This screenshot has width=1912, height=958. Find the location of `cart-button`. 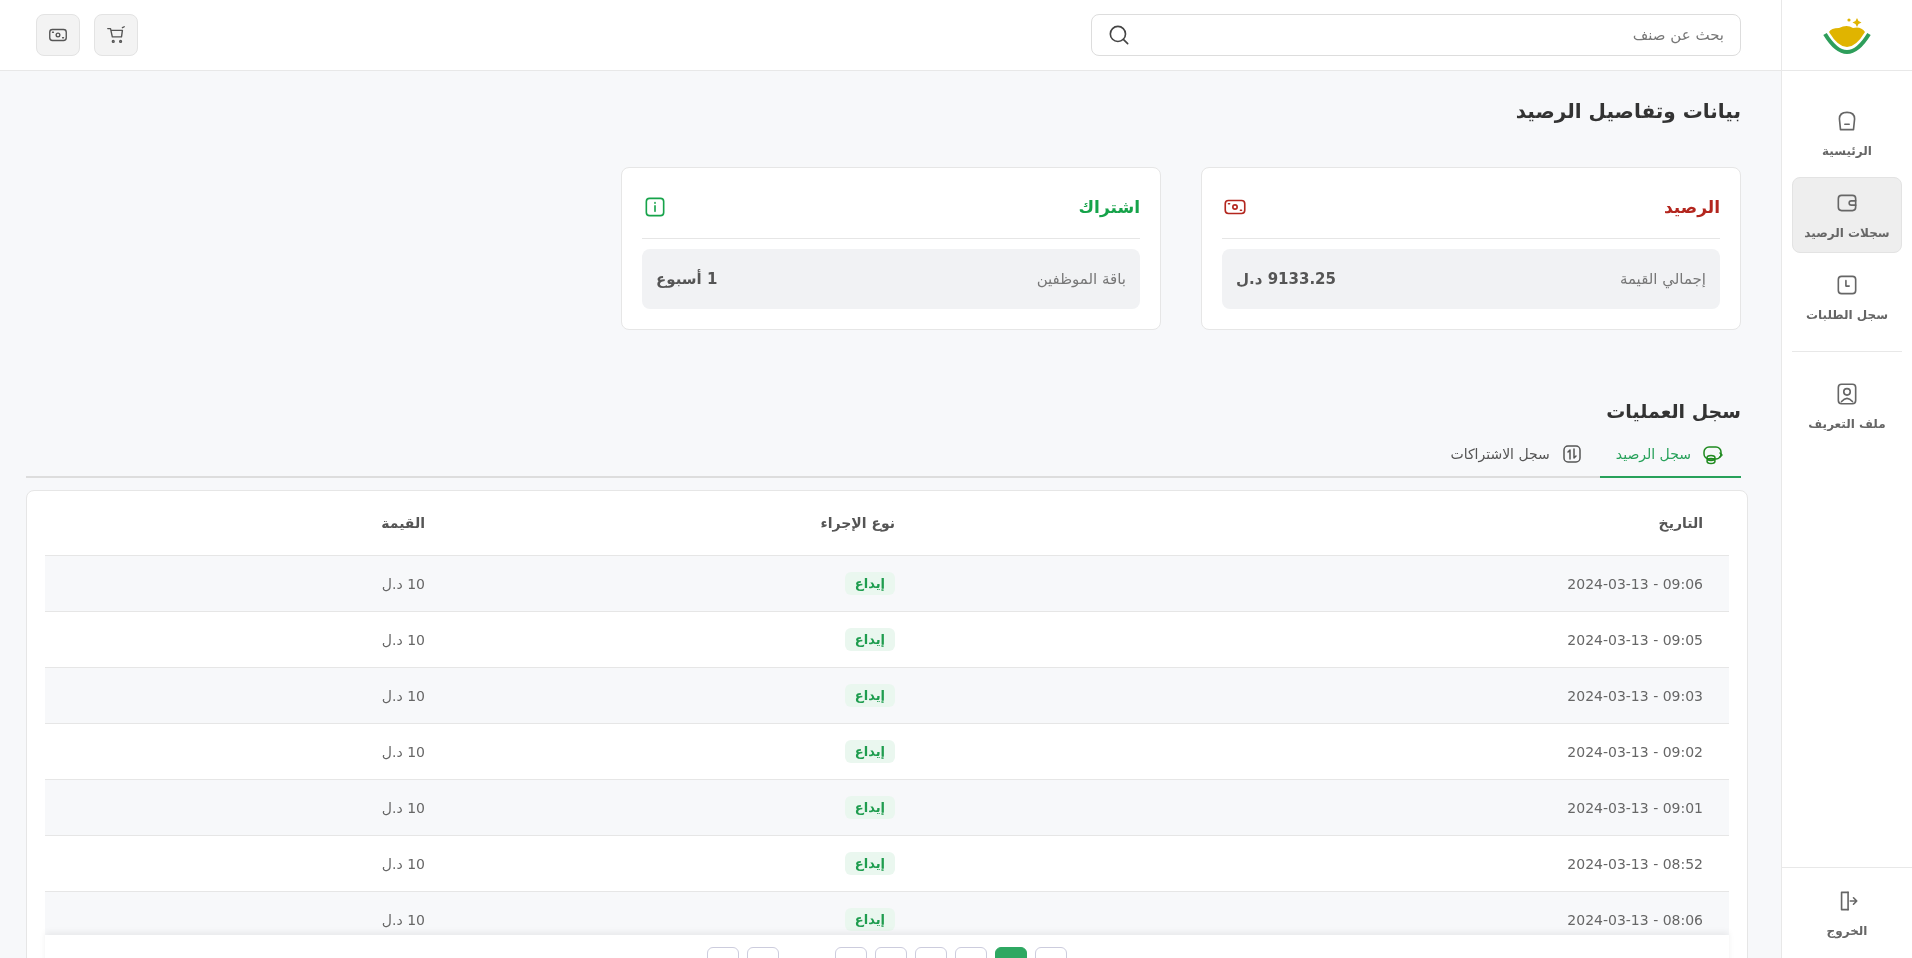

cart-button is located at coordinates (116, 35).